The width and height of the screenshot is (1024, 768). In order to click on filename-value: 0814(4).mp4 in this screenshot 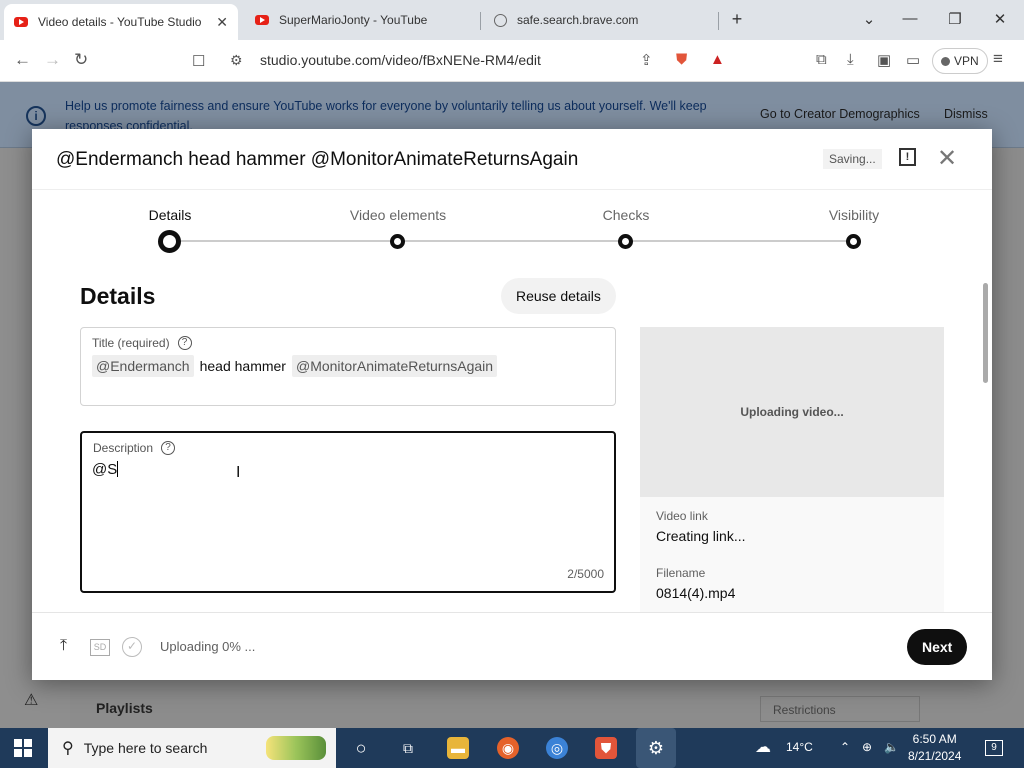, I will do `click(696, 593)`.